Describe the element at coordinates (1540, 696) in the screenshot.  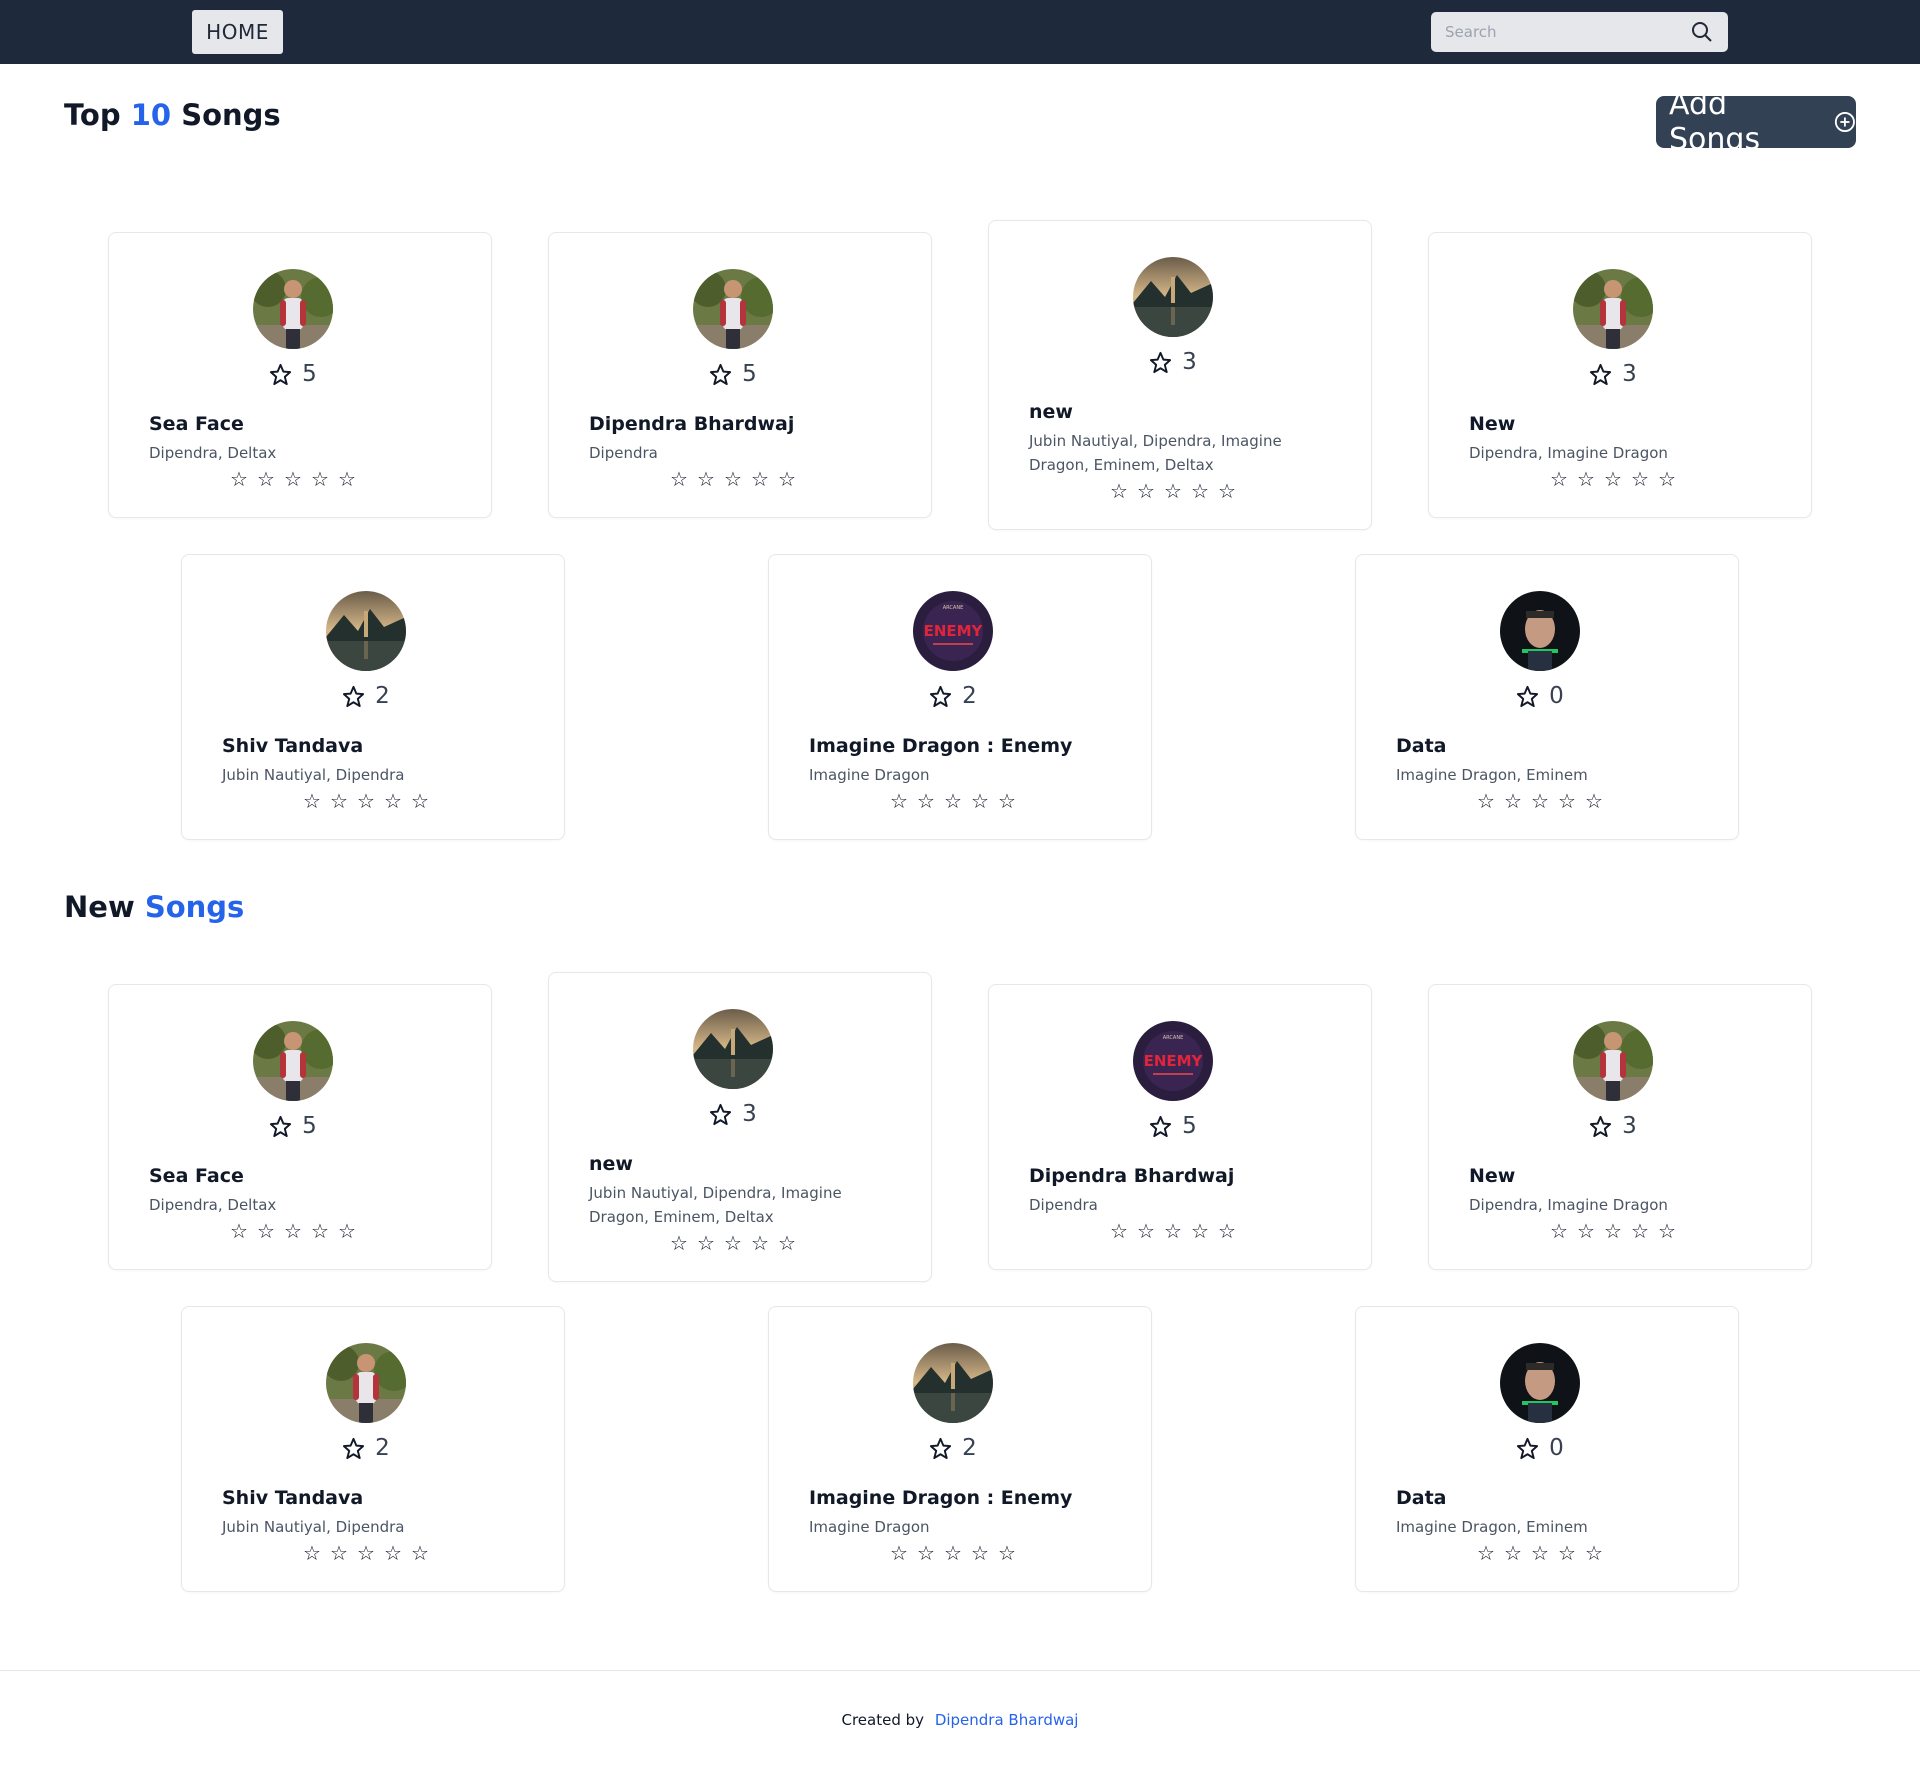
I see `song-rating: 0` at that location.